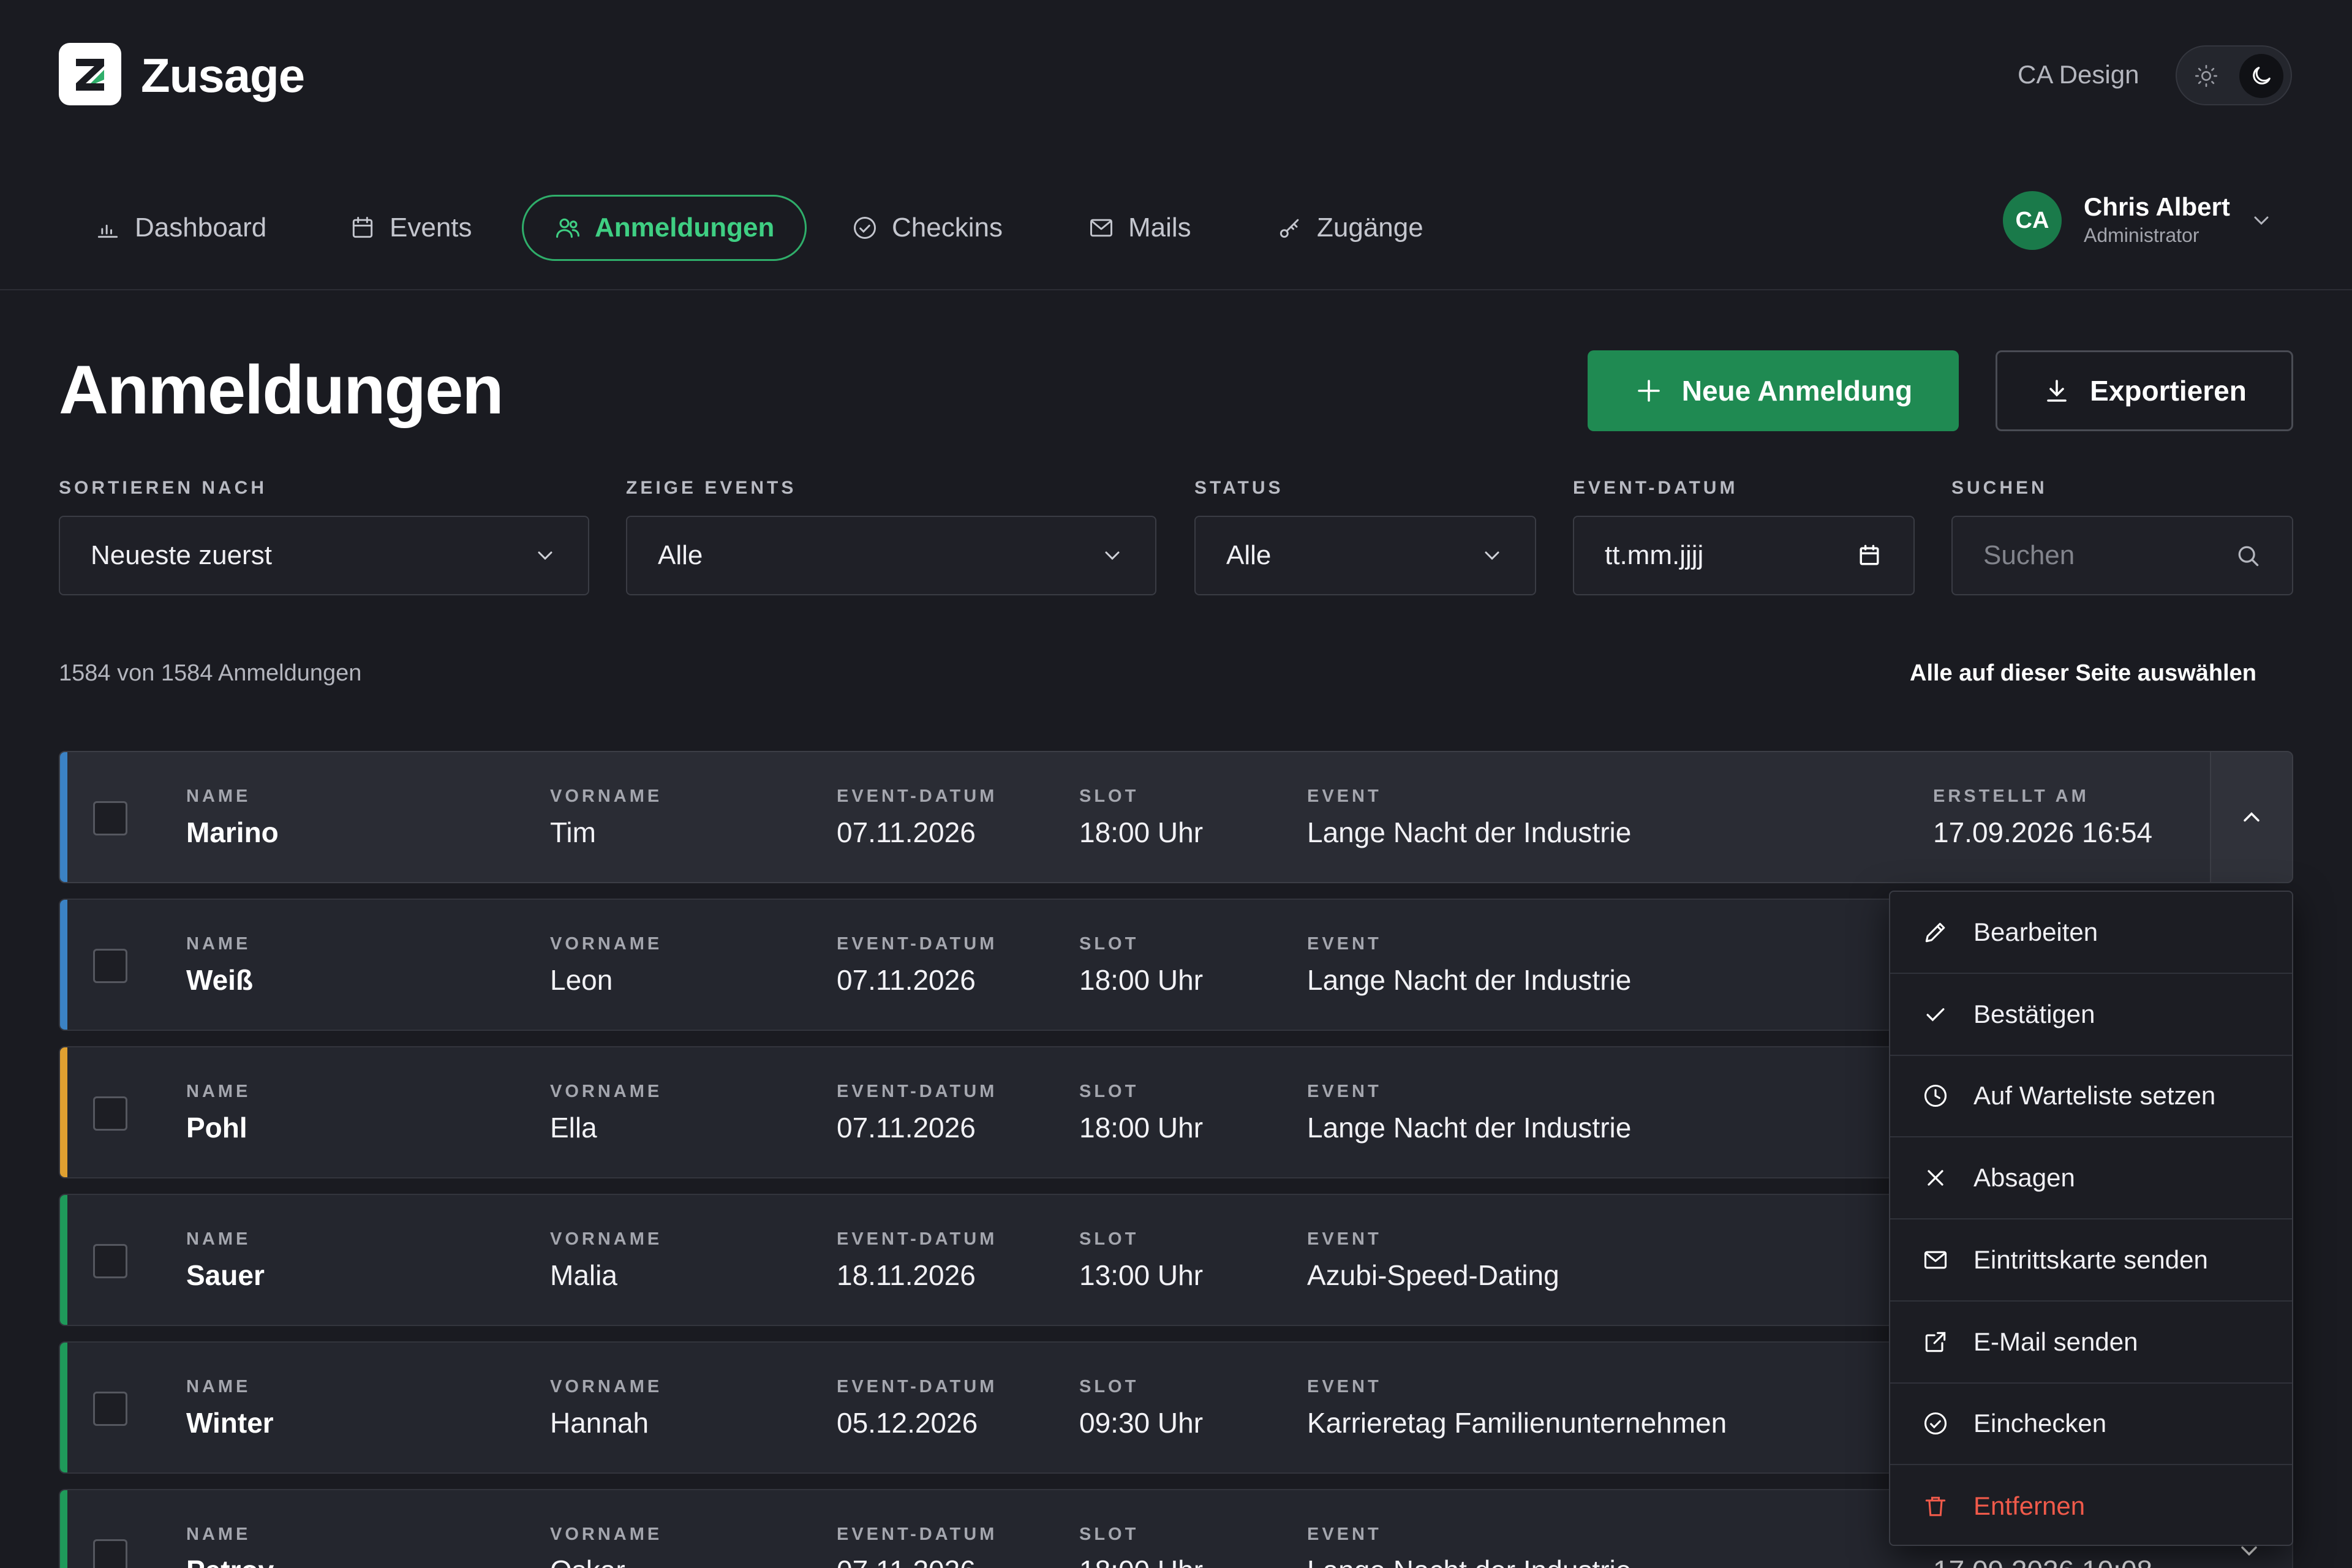  What do you see at coordinates (2157, 207) in the screenshot?
I see `user-name: Chris Albert` at bounding box center [2157, 207].